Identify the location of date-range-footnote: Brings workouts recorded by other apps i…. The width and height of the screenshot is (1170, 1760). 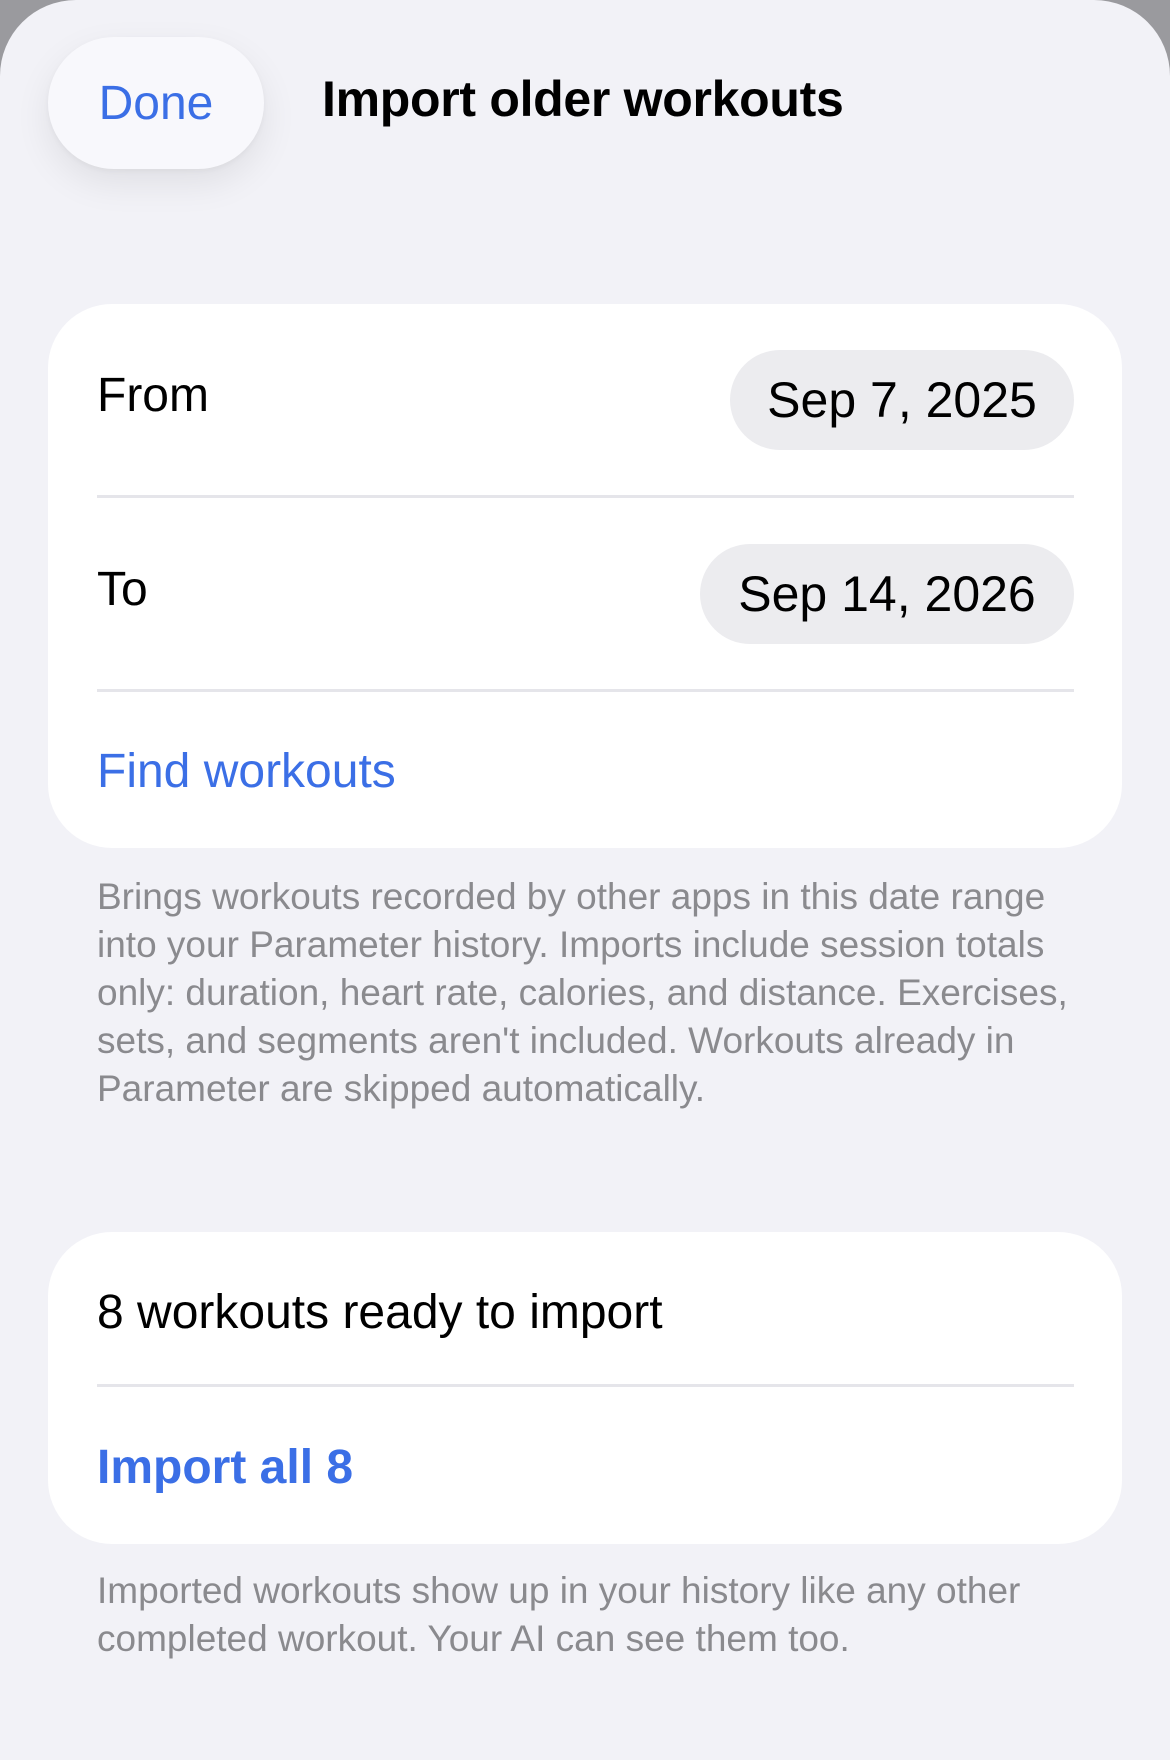
(582, 992).